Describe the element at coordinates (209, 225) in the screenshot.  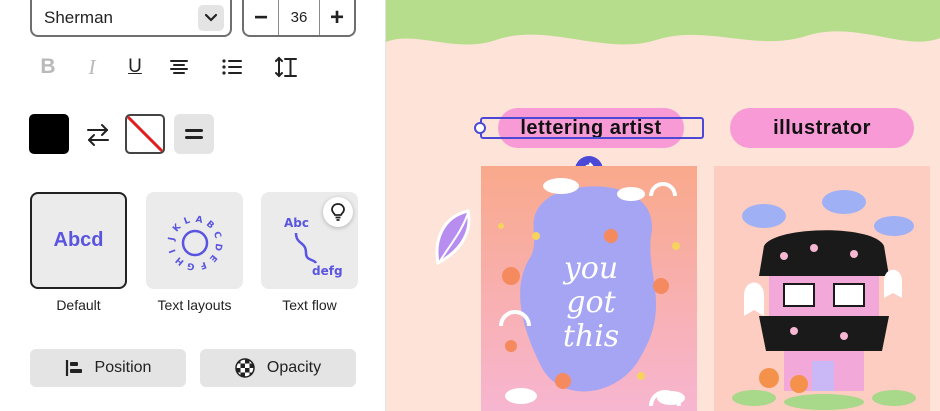
I see `circular-letter: B` at that location.